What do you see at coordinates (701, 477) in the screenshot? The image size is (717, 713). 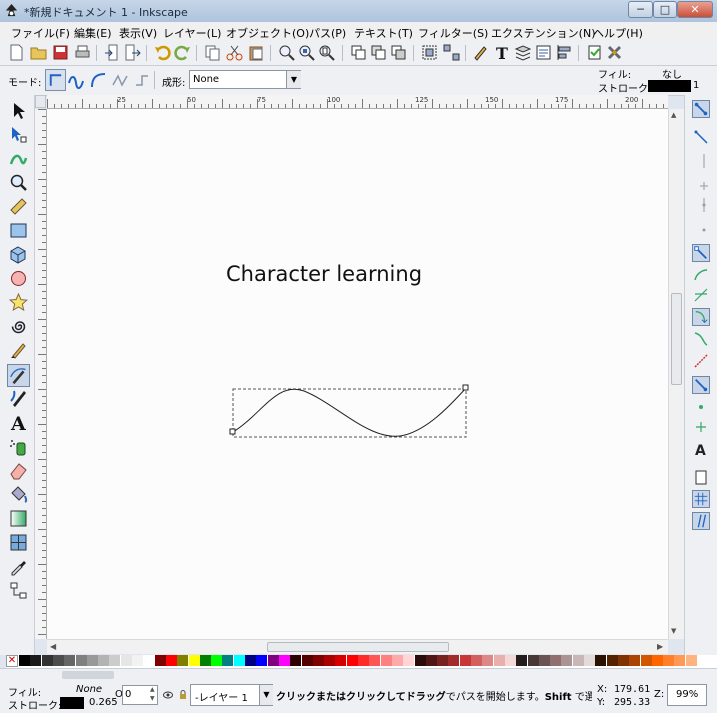 I see `snap-page-border-icon` at bounding box center [701, 477].